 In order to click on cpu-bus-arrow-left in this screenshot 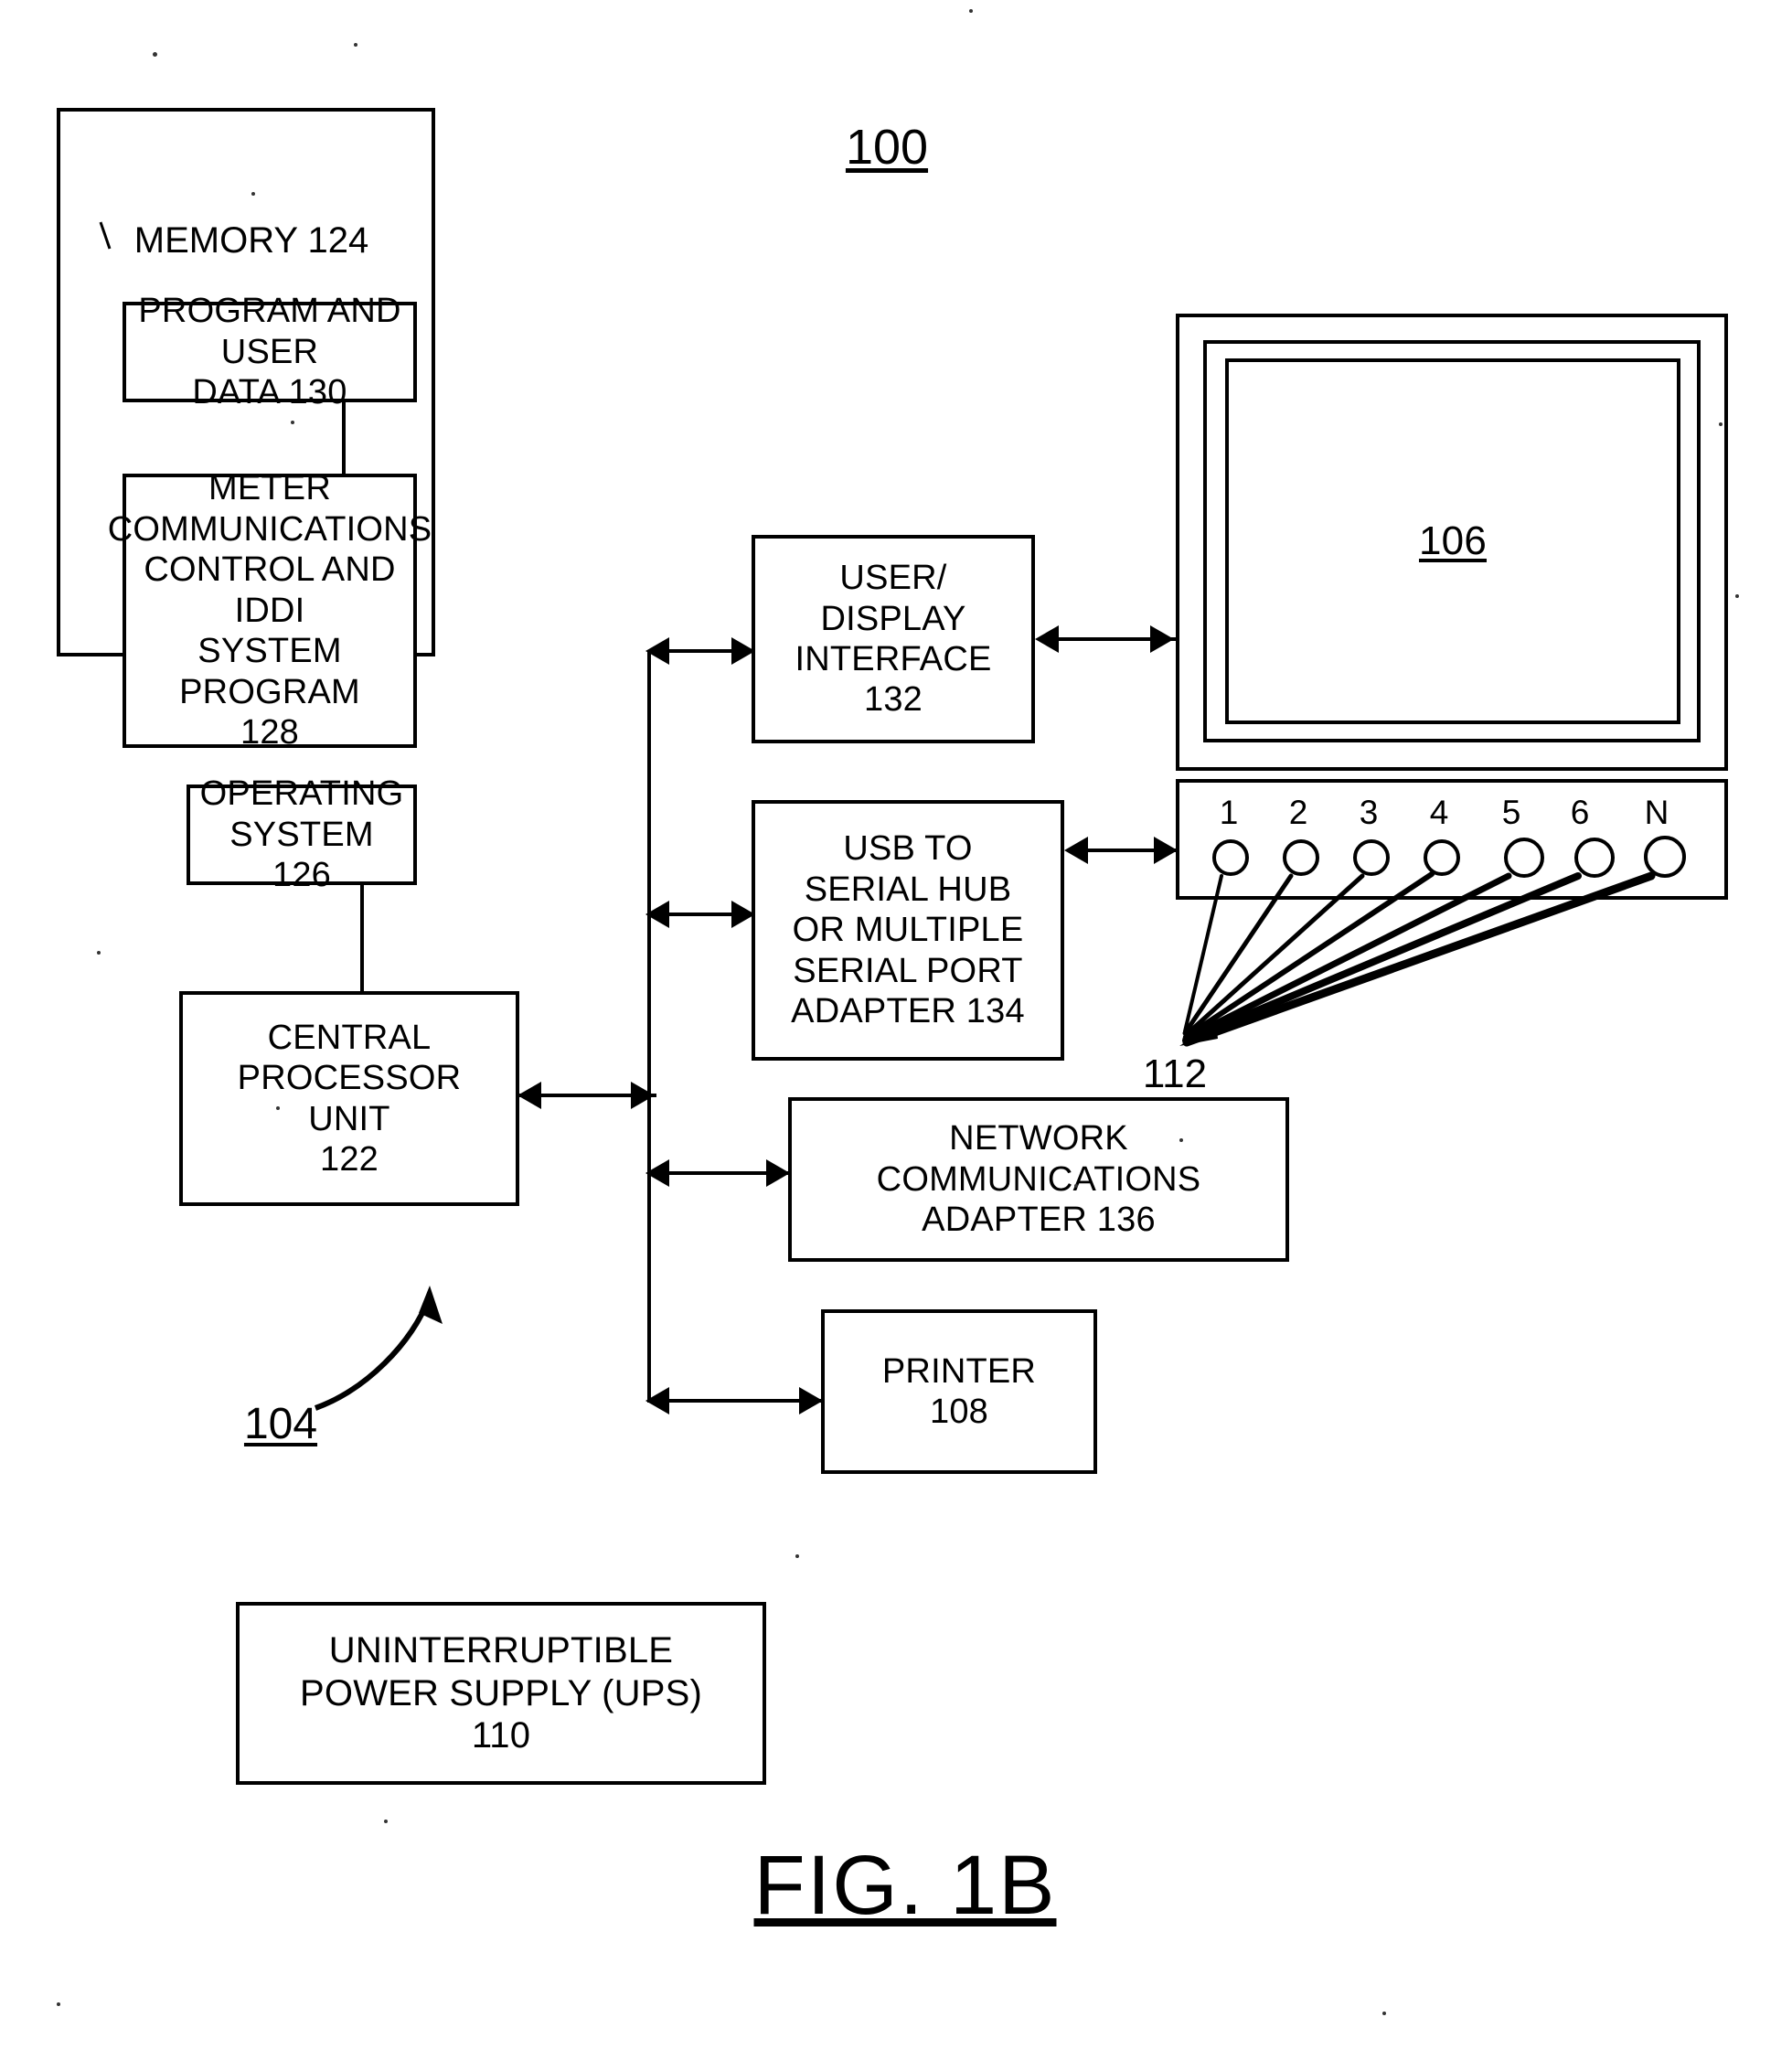, I will do `click(529, 1096)`.